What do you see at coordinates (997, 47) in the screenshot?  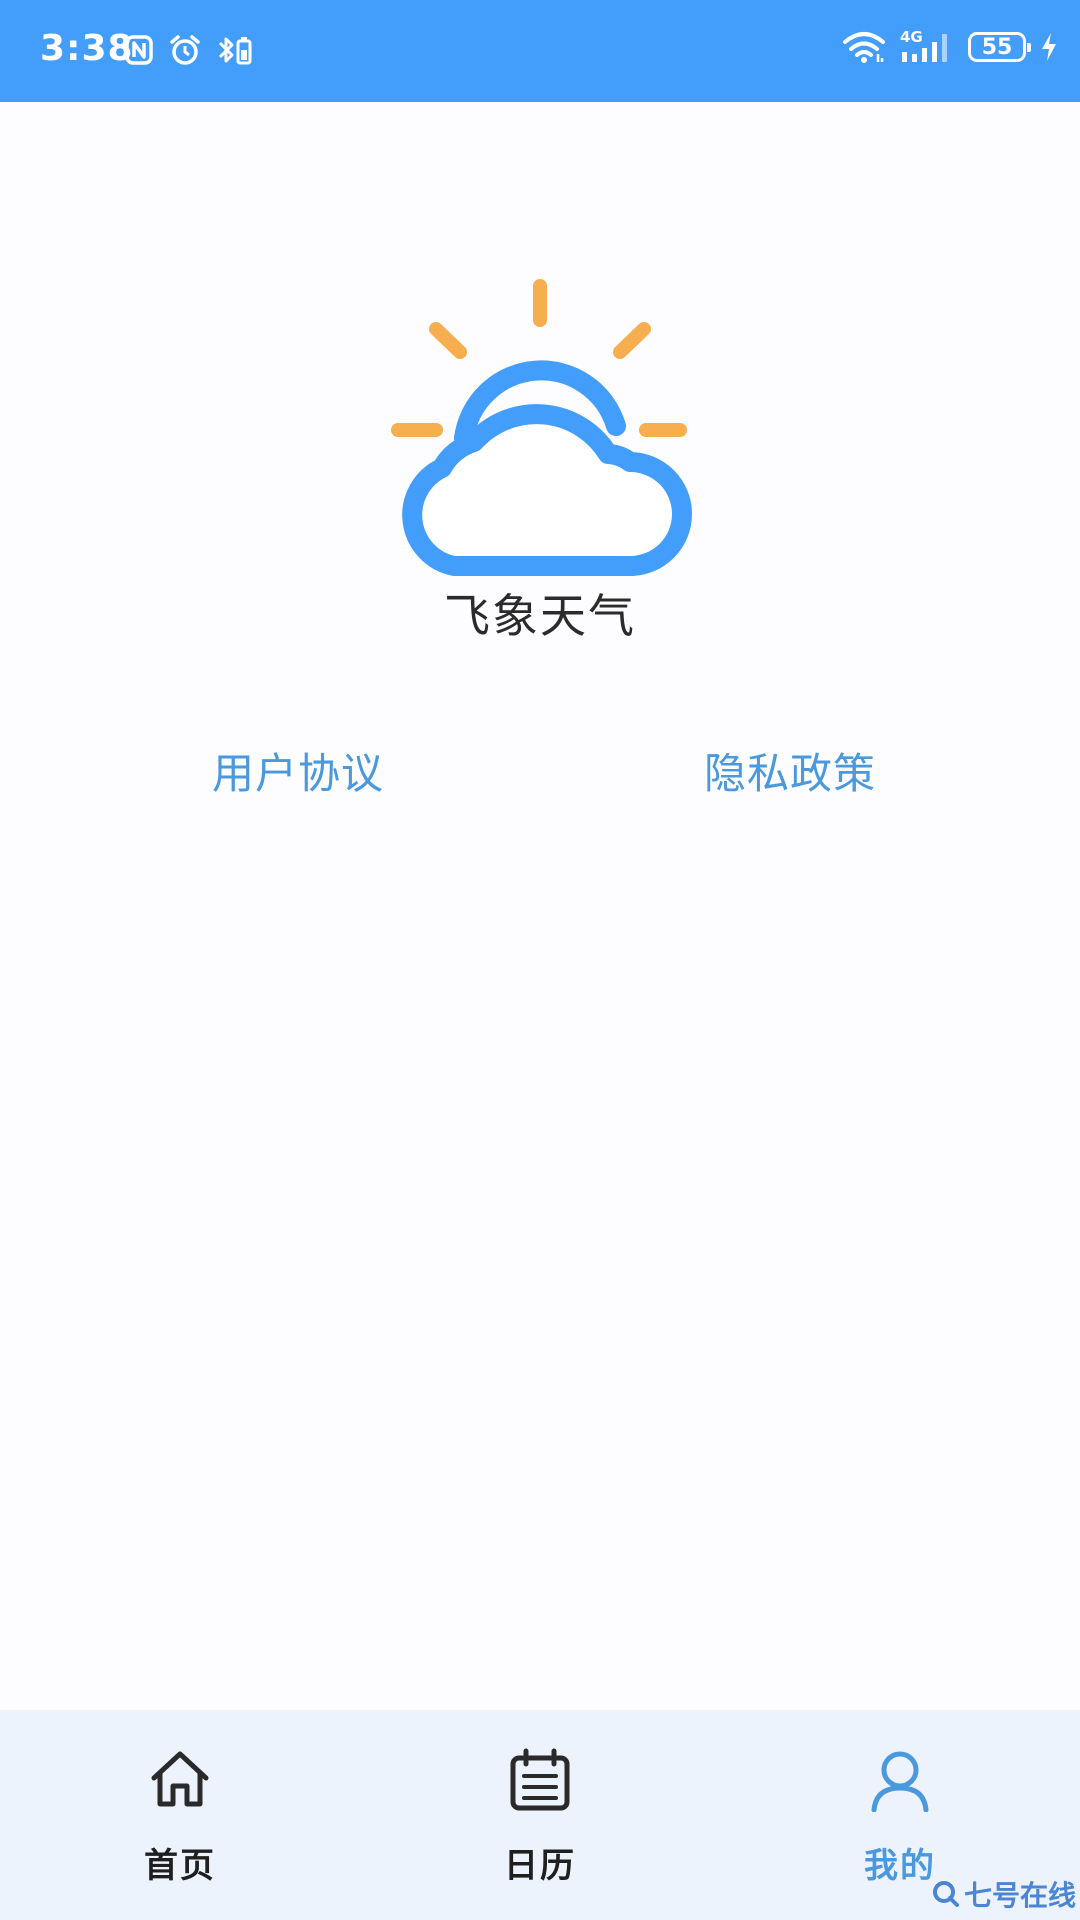 I see `battery-level: 55` at bounding box center [997, 47].